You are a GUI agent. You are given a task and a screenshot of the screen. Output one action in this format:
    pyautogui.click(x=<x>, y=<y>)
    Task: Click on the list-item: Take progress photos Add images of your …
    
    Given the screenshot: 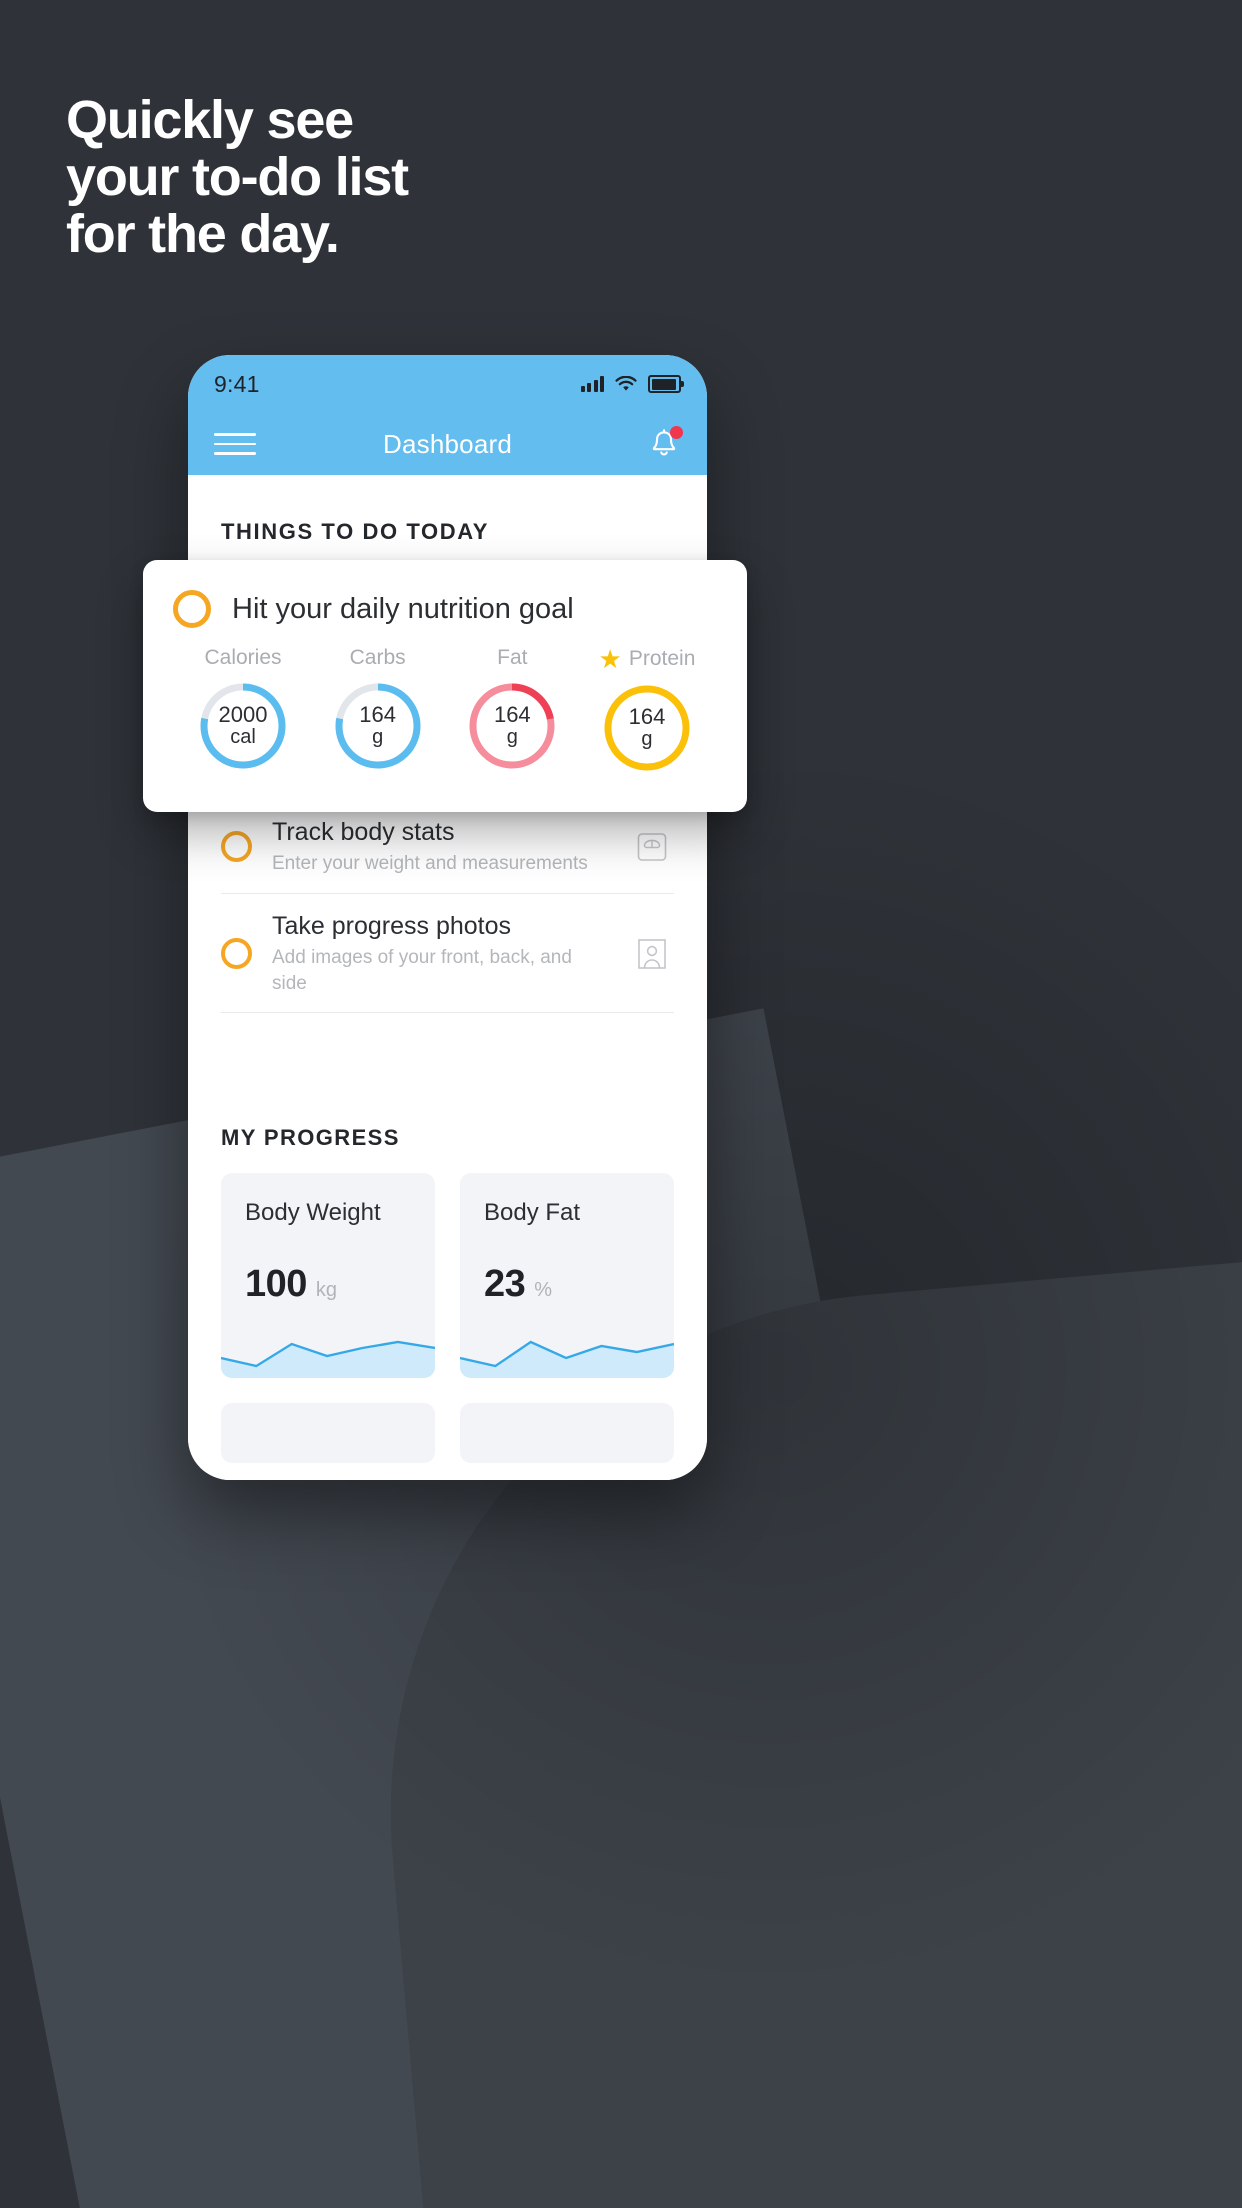 What is the action you would take?
    pyautogui.click(x=447, y=954)
    